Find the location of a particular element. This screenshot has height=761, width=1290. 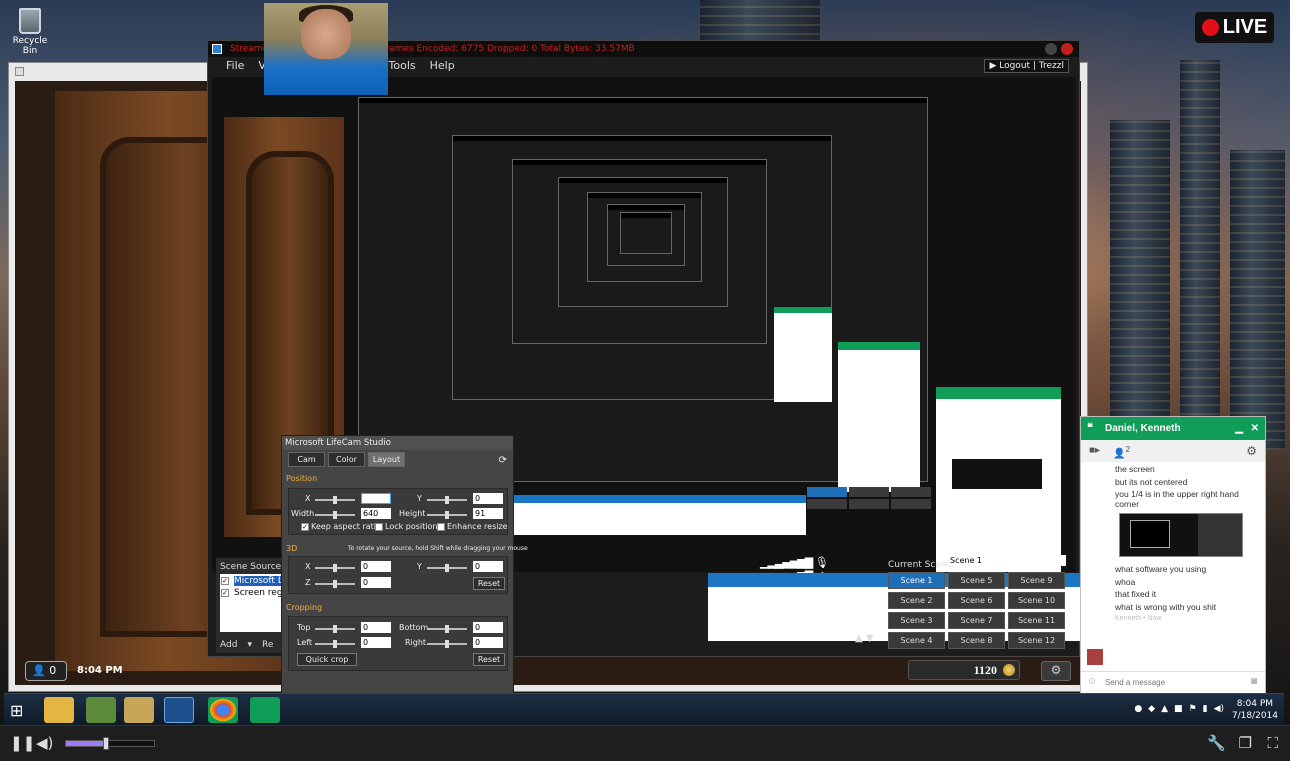

explorer-icon is located at coordinates (59, 710).